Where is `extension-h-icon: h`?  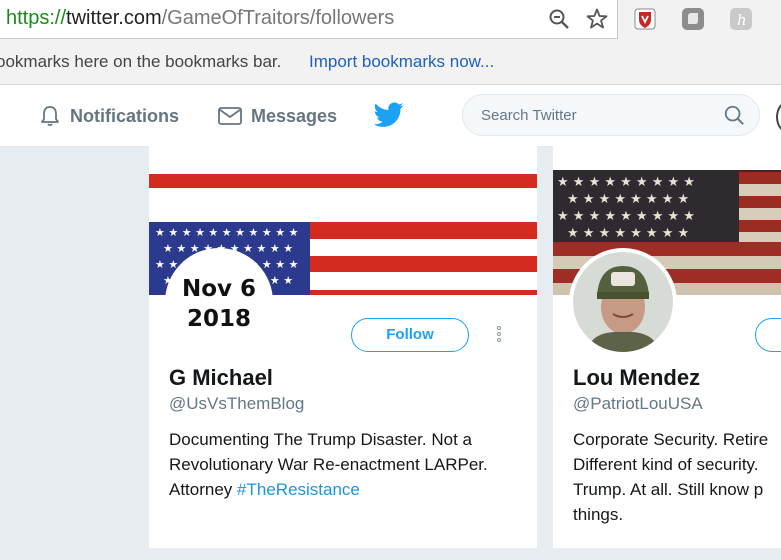 extension-h-icon: h is located at coordinates (741, 19).